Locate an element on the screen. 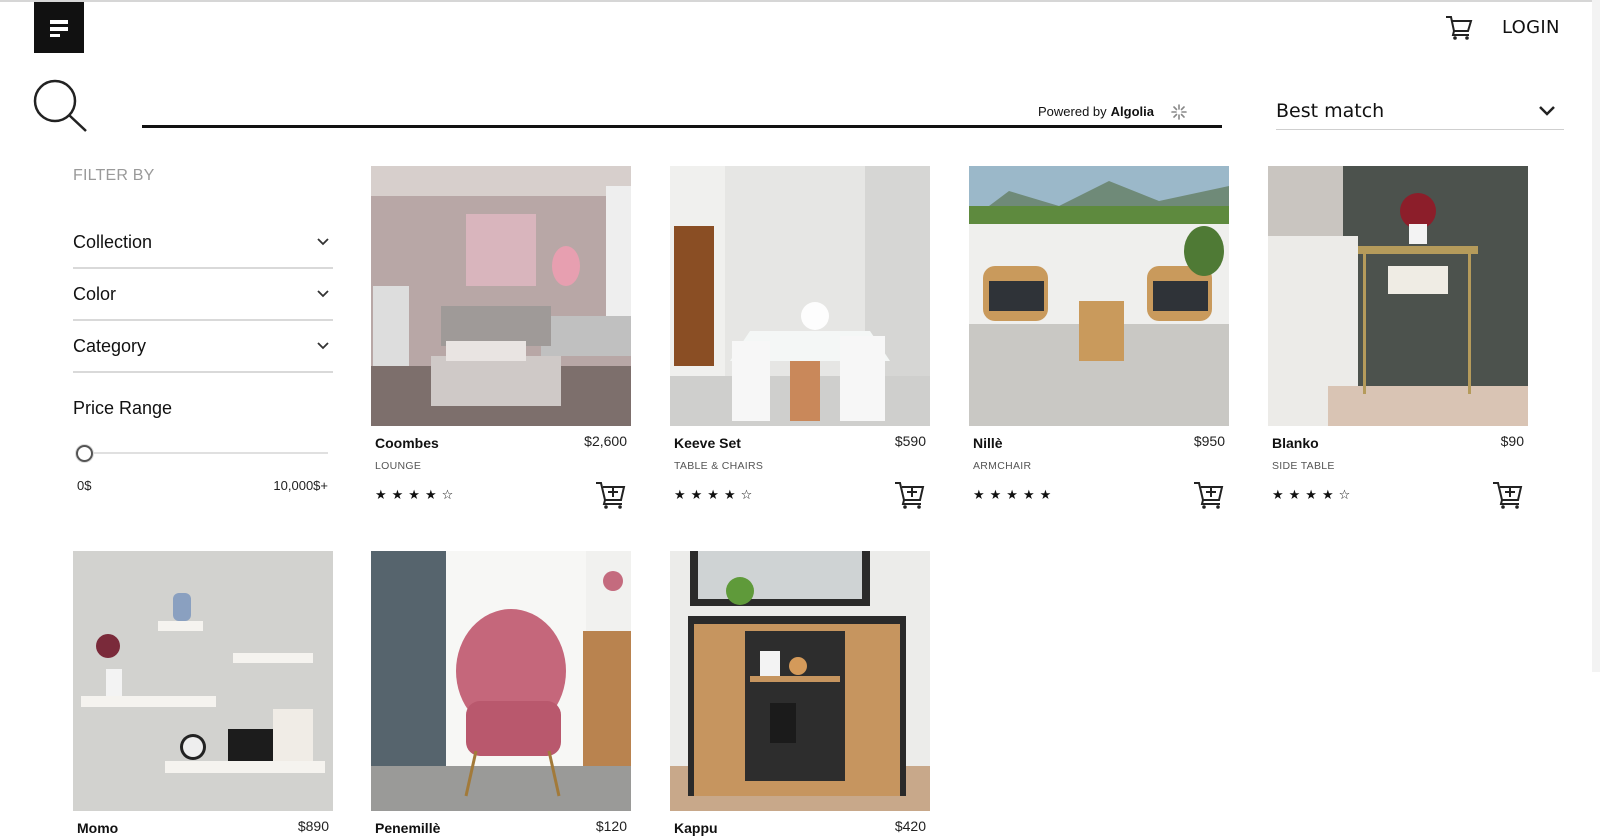 This screenshot has width=1600, height=836. product-card: Penemillè $120 is located at coordinates (501, 693).